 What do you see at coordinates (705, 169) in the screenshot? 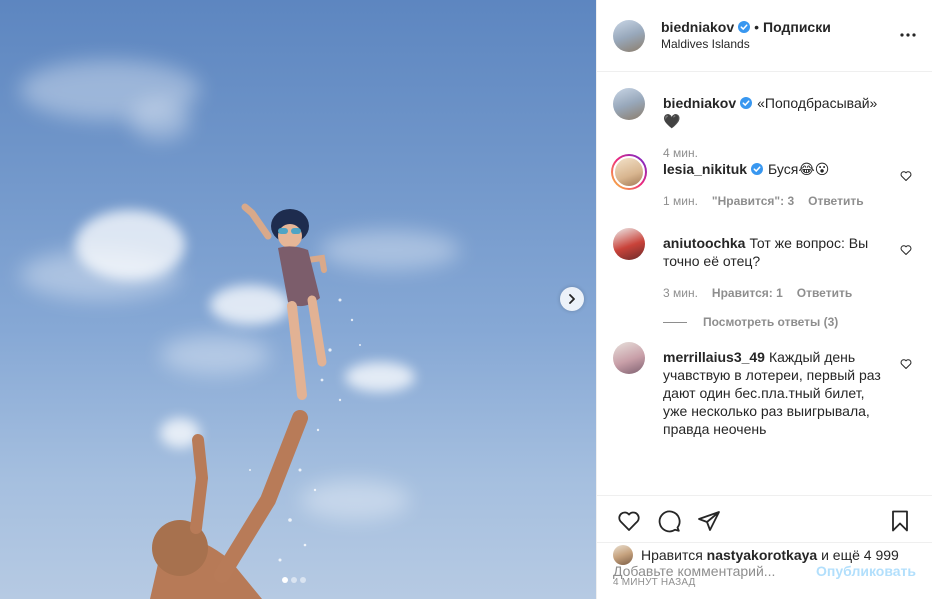
I see `comment-username: lesia_nikituk` at bounding box center [705, 169].